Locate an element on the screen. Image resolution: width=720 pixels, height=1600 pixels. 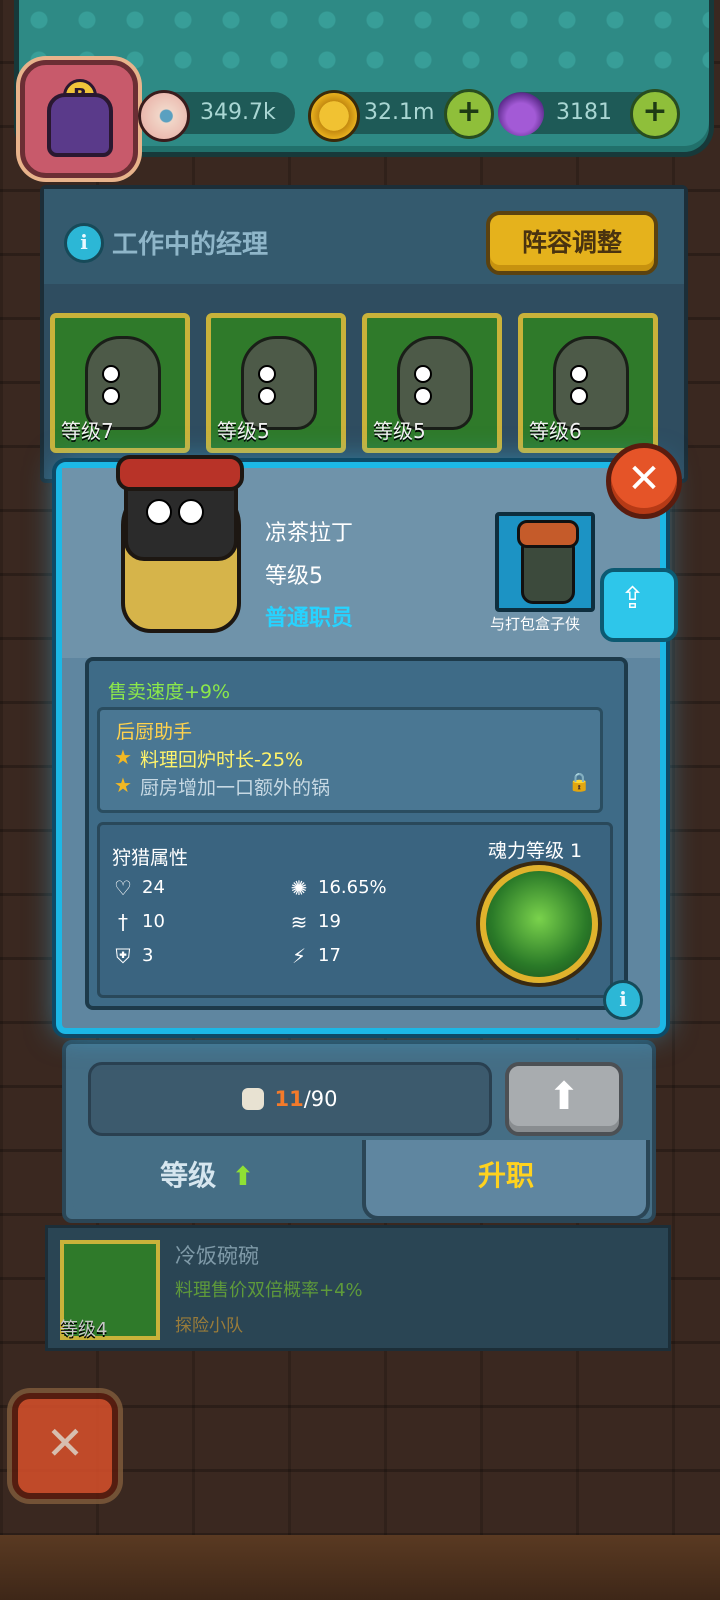
bottom-close-button: ✕ is located at coordinates (65, 1446).